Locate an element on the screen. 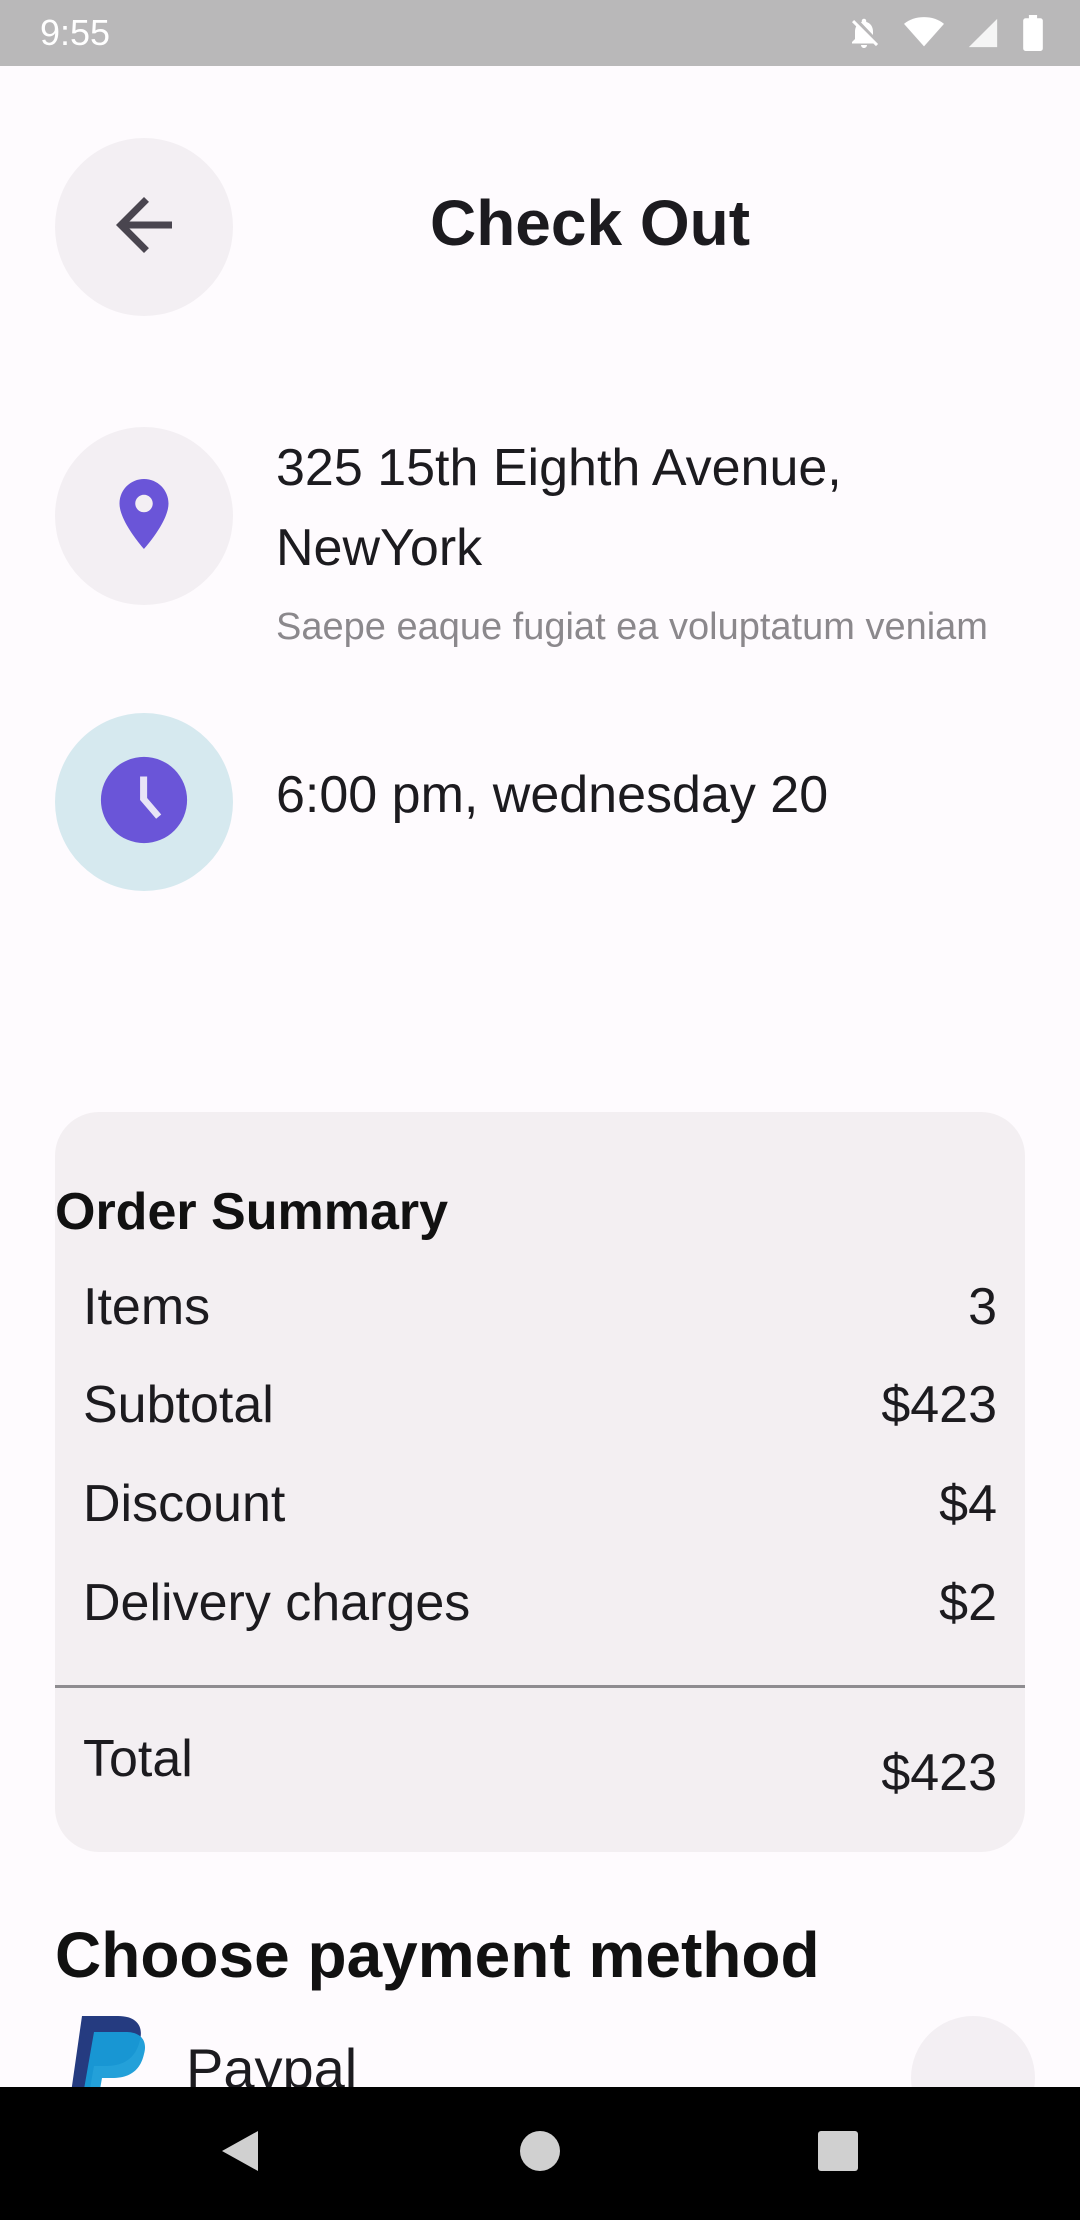 The width and height of the screenshot is (1080, 2220). summary-row-label: Discount is located at coordinates (184, 1504).